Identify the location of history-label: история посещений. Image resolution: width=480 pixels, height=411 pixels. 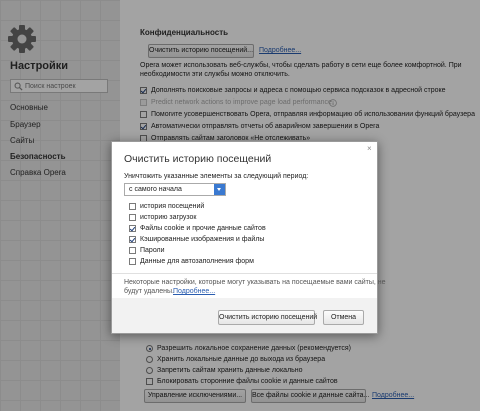
(172, 206).